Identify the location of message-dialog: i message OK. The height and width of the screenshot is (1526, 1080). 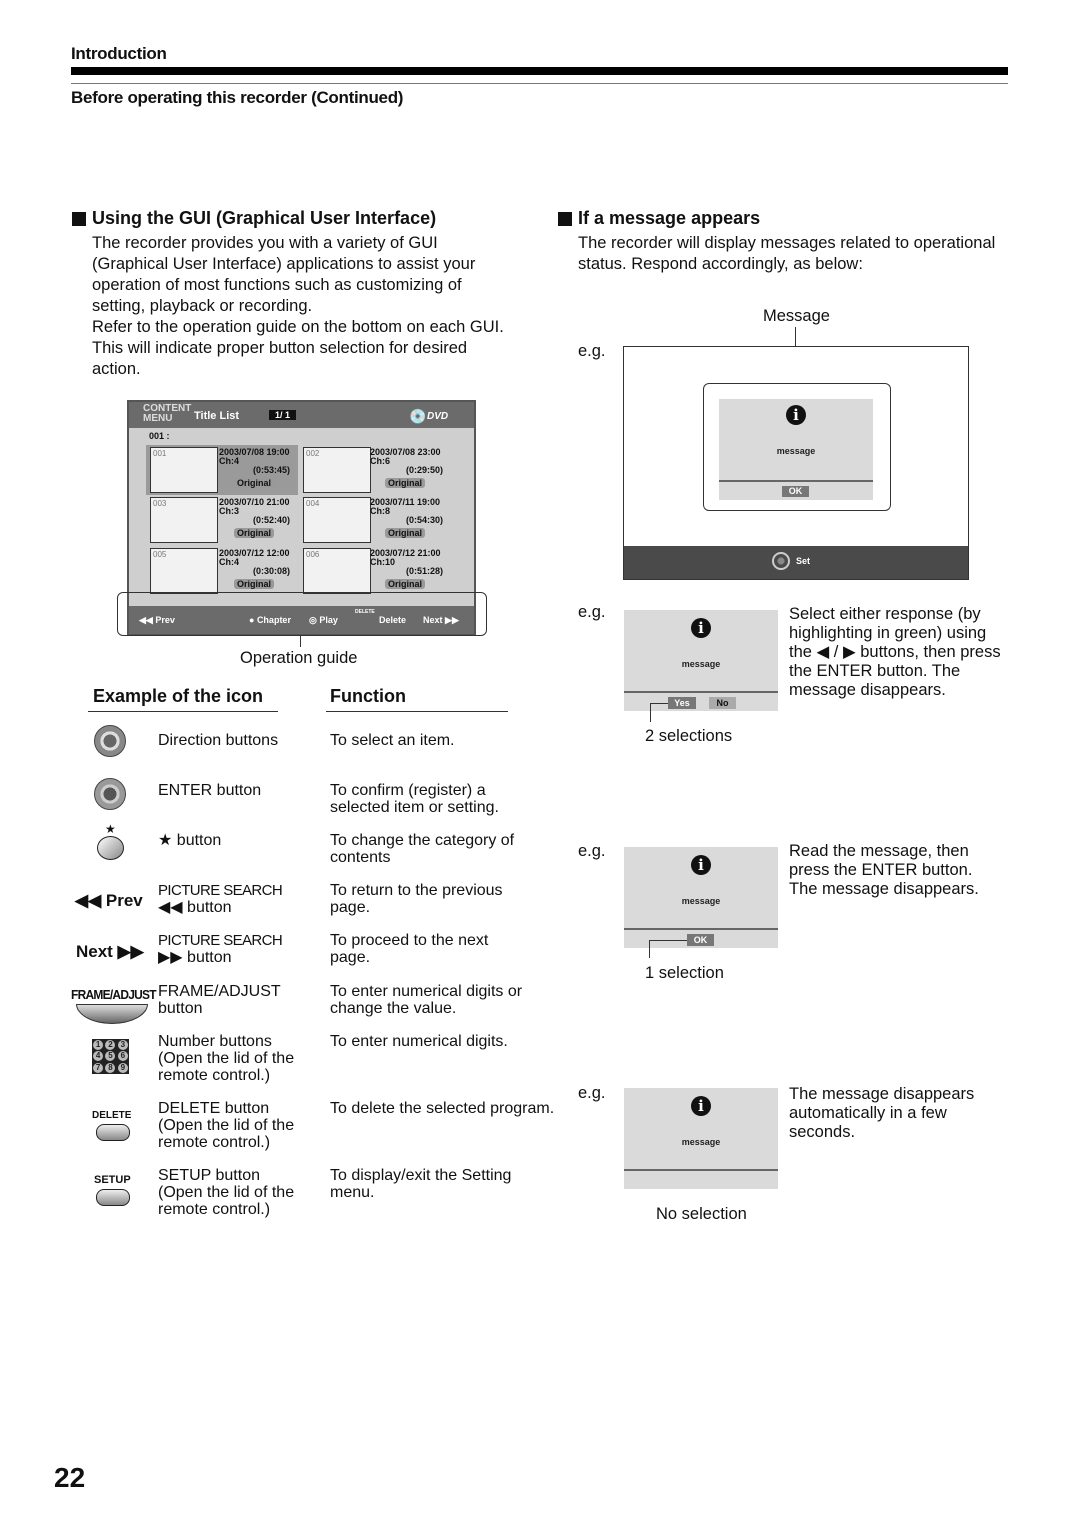
(796, 449).